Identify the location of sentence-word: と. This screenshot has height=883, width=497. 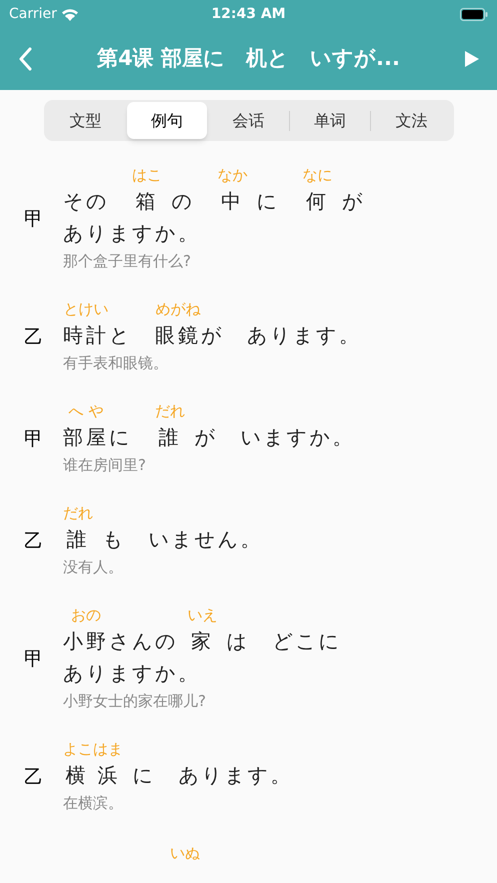
(121, 335).